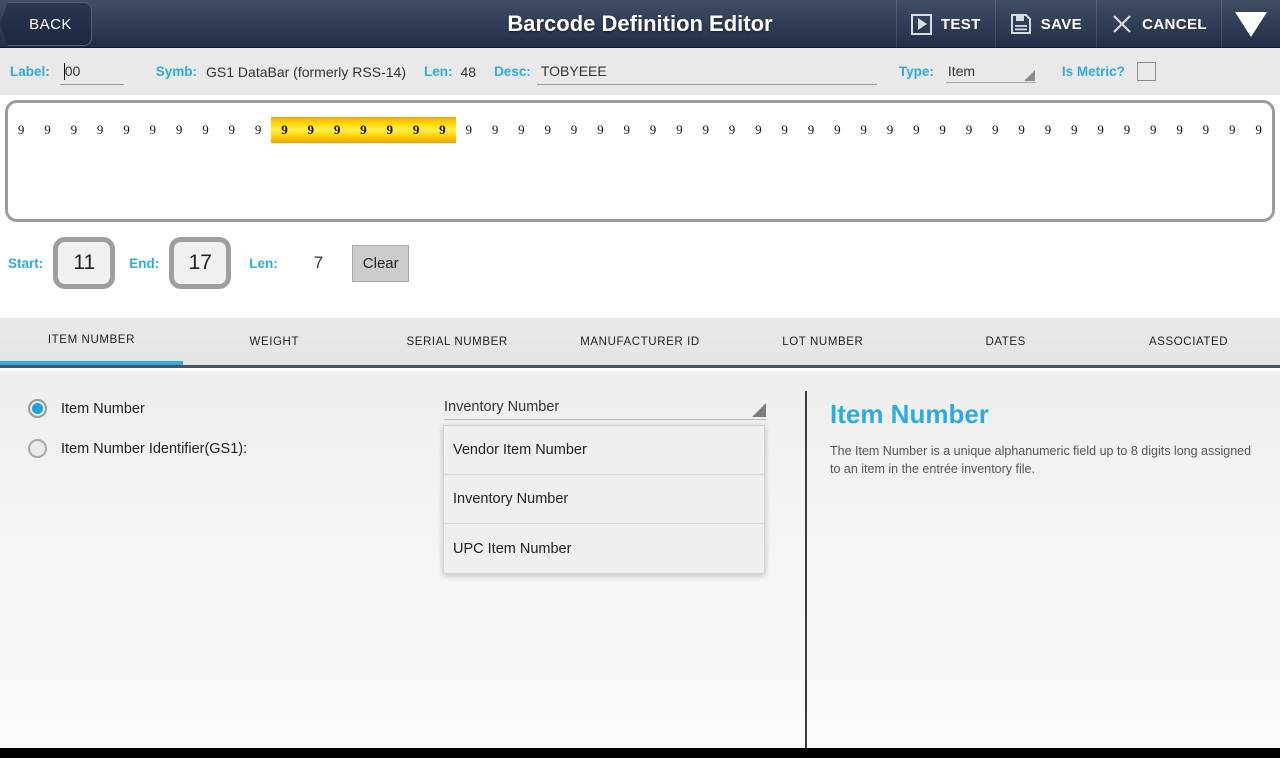  What do you see at coordinates (137, 408) in the screenshot?
I see `radio-option: Item Number` at bounding box center [137, 408].